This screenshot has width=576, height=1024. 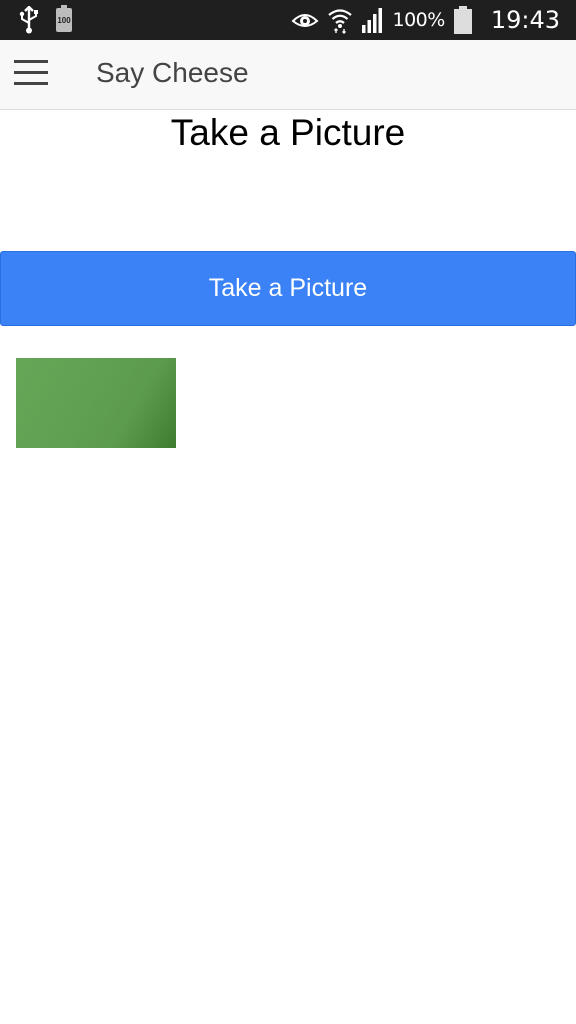 I want to click on status-right-icons: 100% 19:43, so click(x=425, y=20).